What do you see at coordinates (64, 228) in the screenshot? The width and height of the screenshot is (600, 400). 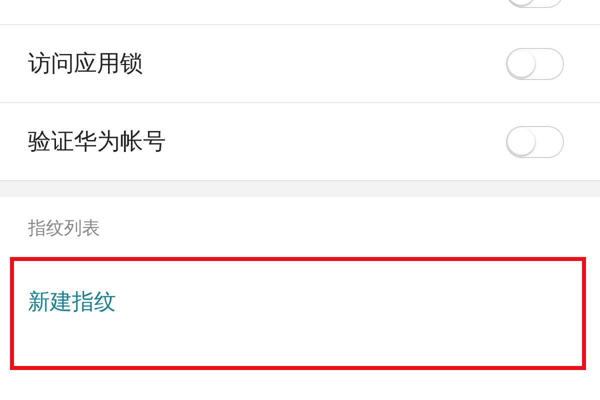 I see `section-header: 指纹列表` at bounding box center [64, 228].